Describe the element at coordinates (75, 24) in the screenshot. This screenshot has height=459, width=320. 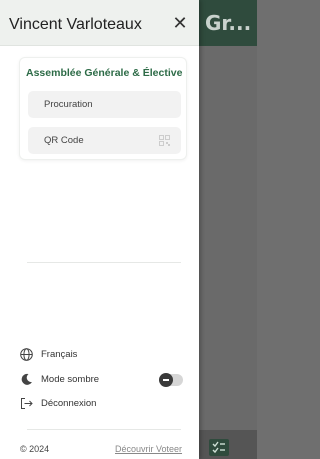
I see `user-name: Vincent Varloteaux` at that location.